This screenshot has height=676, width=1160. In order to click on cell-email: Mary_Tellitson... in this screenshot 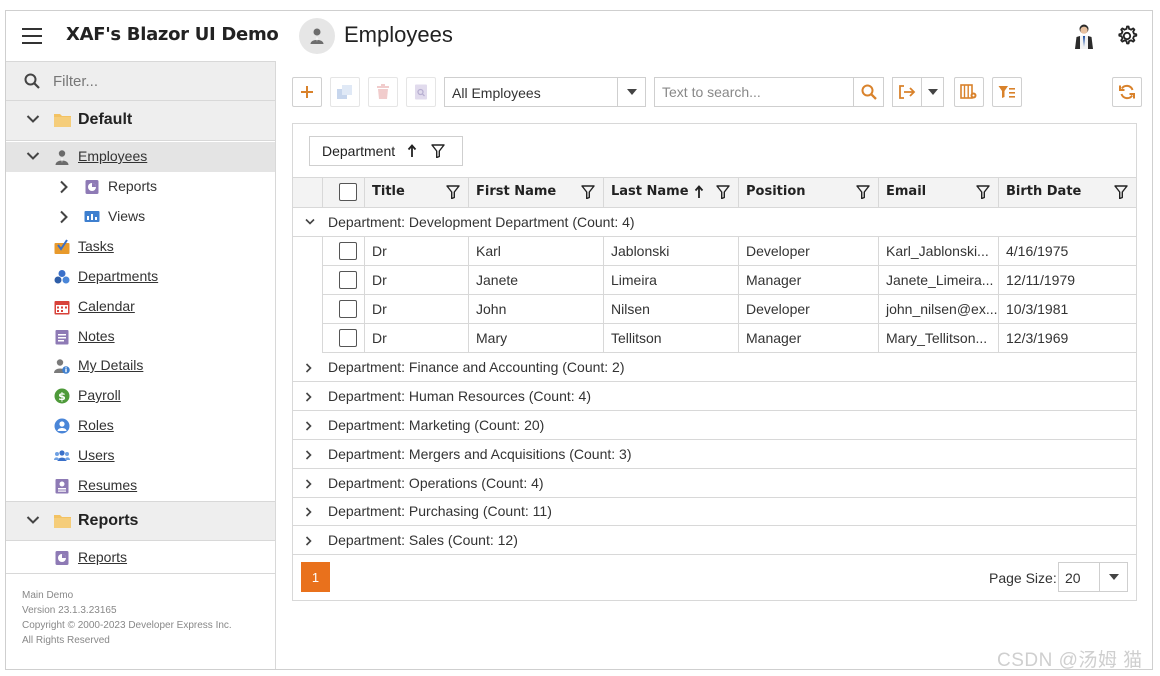, I will do `click(938, 338)`.